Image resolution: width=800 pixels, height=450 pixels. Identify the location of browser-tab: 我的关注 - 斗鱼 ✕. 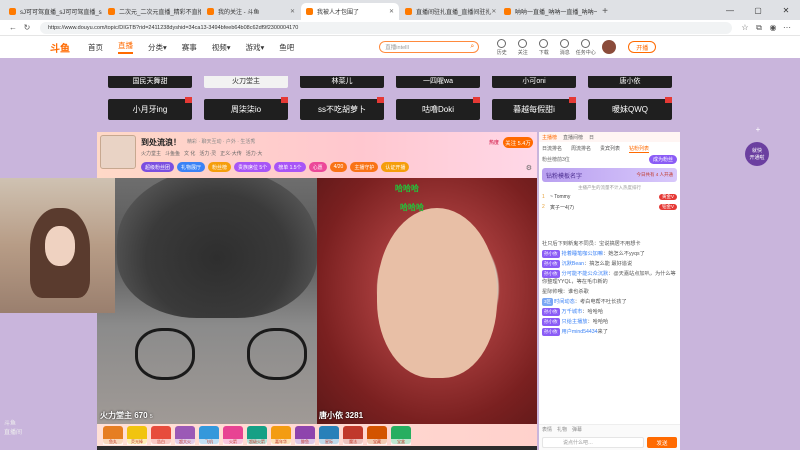
(251, 11).